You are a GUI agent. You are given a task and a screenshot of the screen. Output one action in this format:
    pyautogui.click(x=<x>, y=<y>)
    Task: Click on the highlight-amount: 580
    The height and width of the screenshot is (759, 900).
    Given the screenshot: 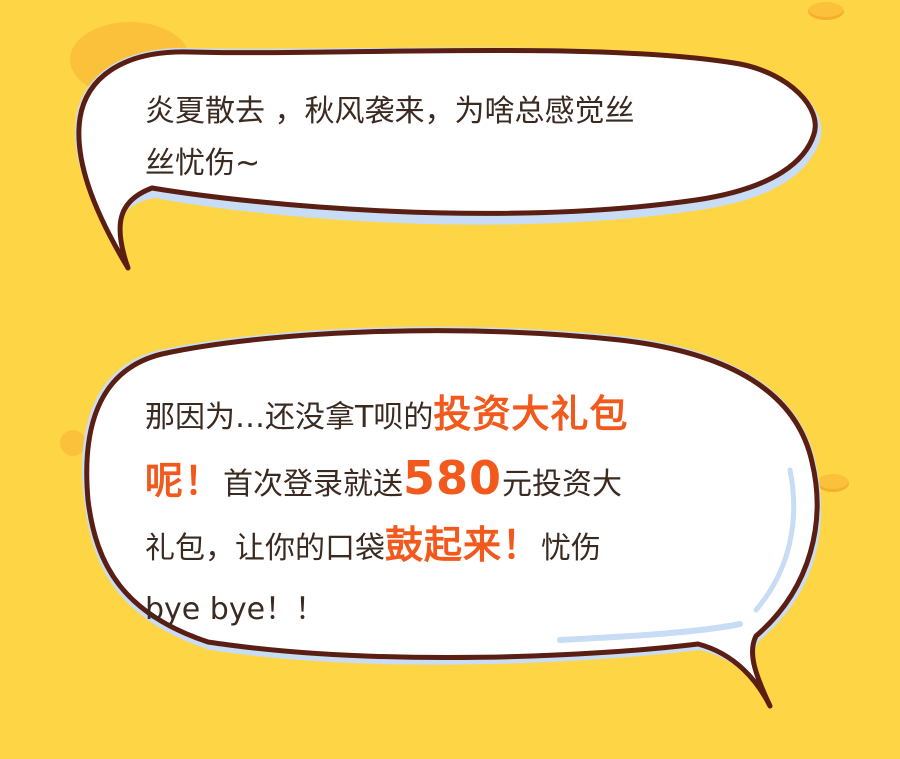 What is the action you would take?
    pyautogui.click(x=453, y=478)
    